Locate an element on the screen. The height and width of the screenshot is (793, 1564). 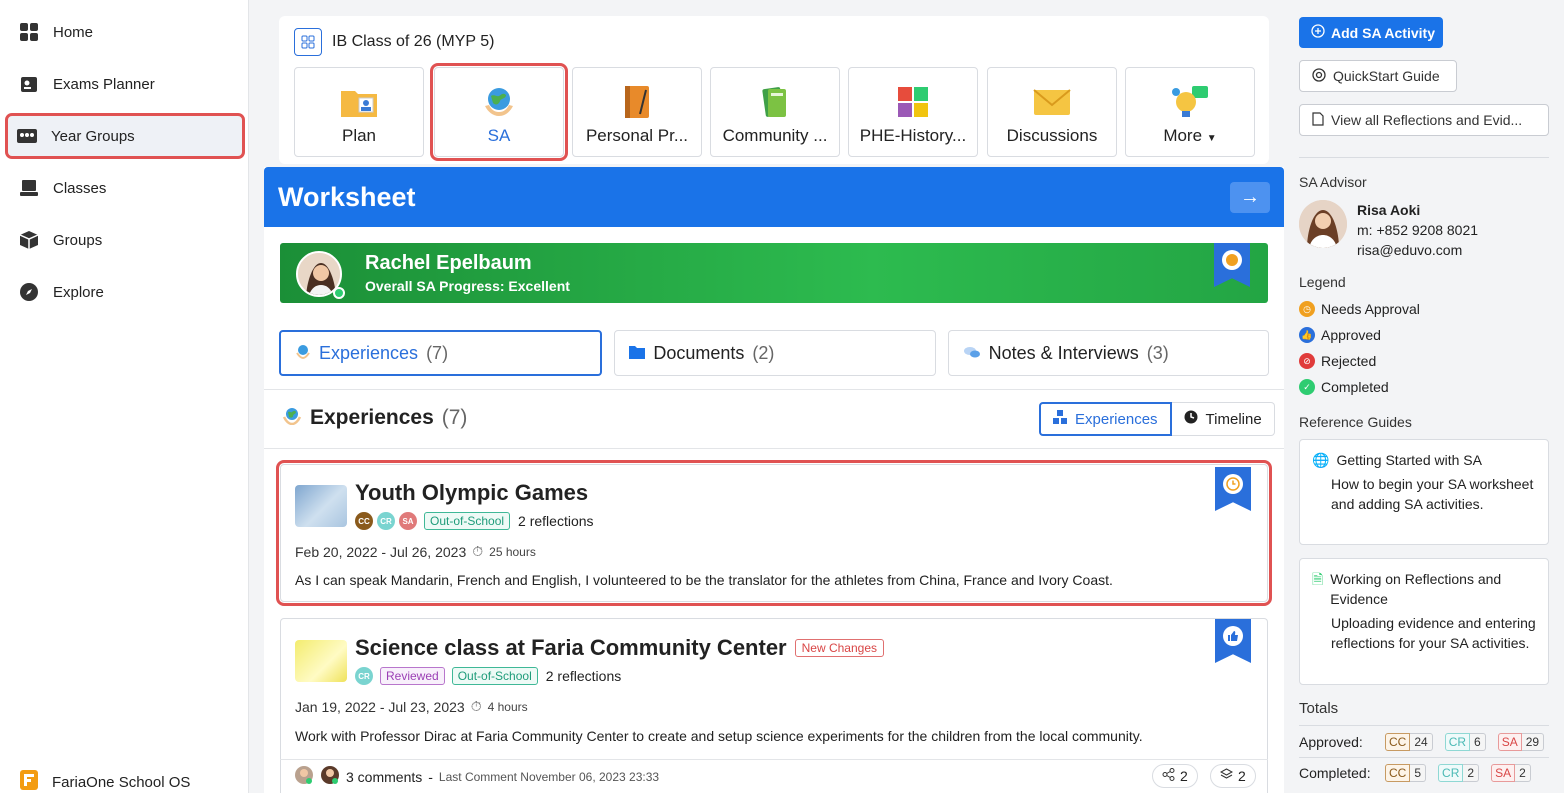
section-count: (7) is located at coordinates (454, 417).